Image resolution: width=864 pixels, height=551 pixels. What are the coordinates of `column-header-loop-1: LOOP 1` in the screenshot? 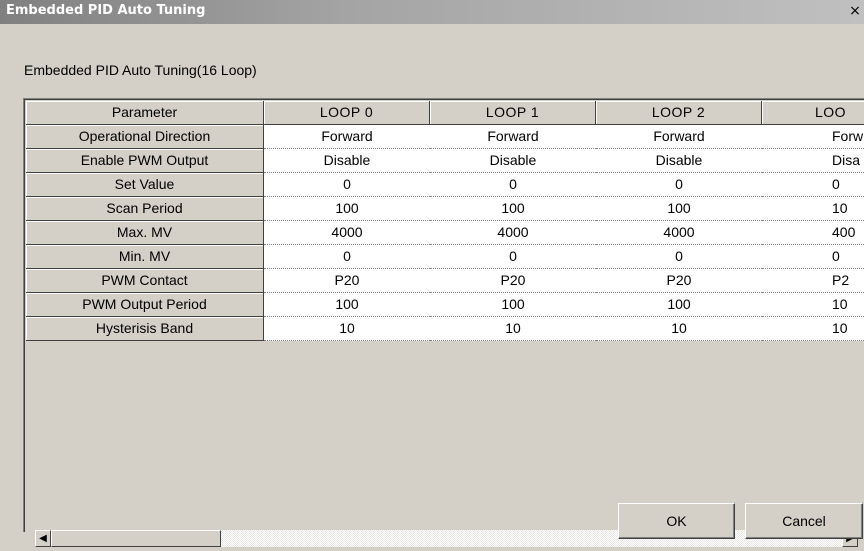 It's located at (513, 113).